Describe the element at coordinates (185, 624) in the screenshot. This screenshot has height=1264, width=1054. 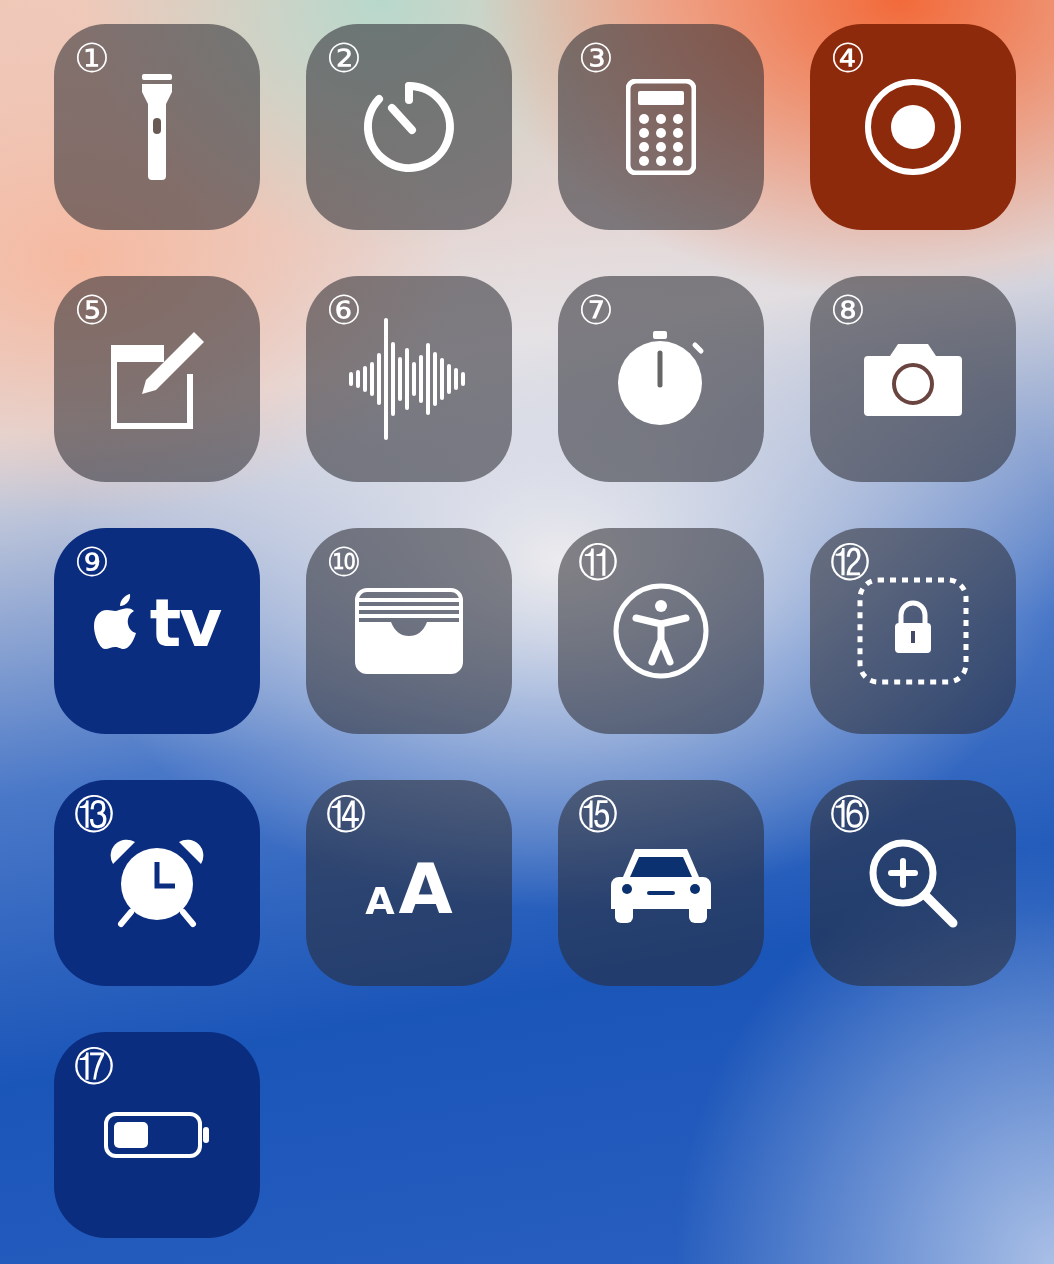
I see `tv-label: tv` at that location.